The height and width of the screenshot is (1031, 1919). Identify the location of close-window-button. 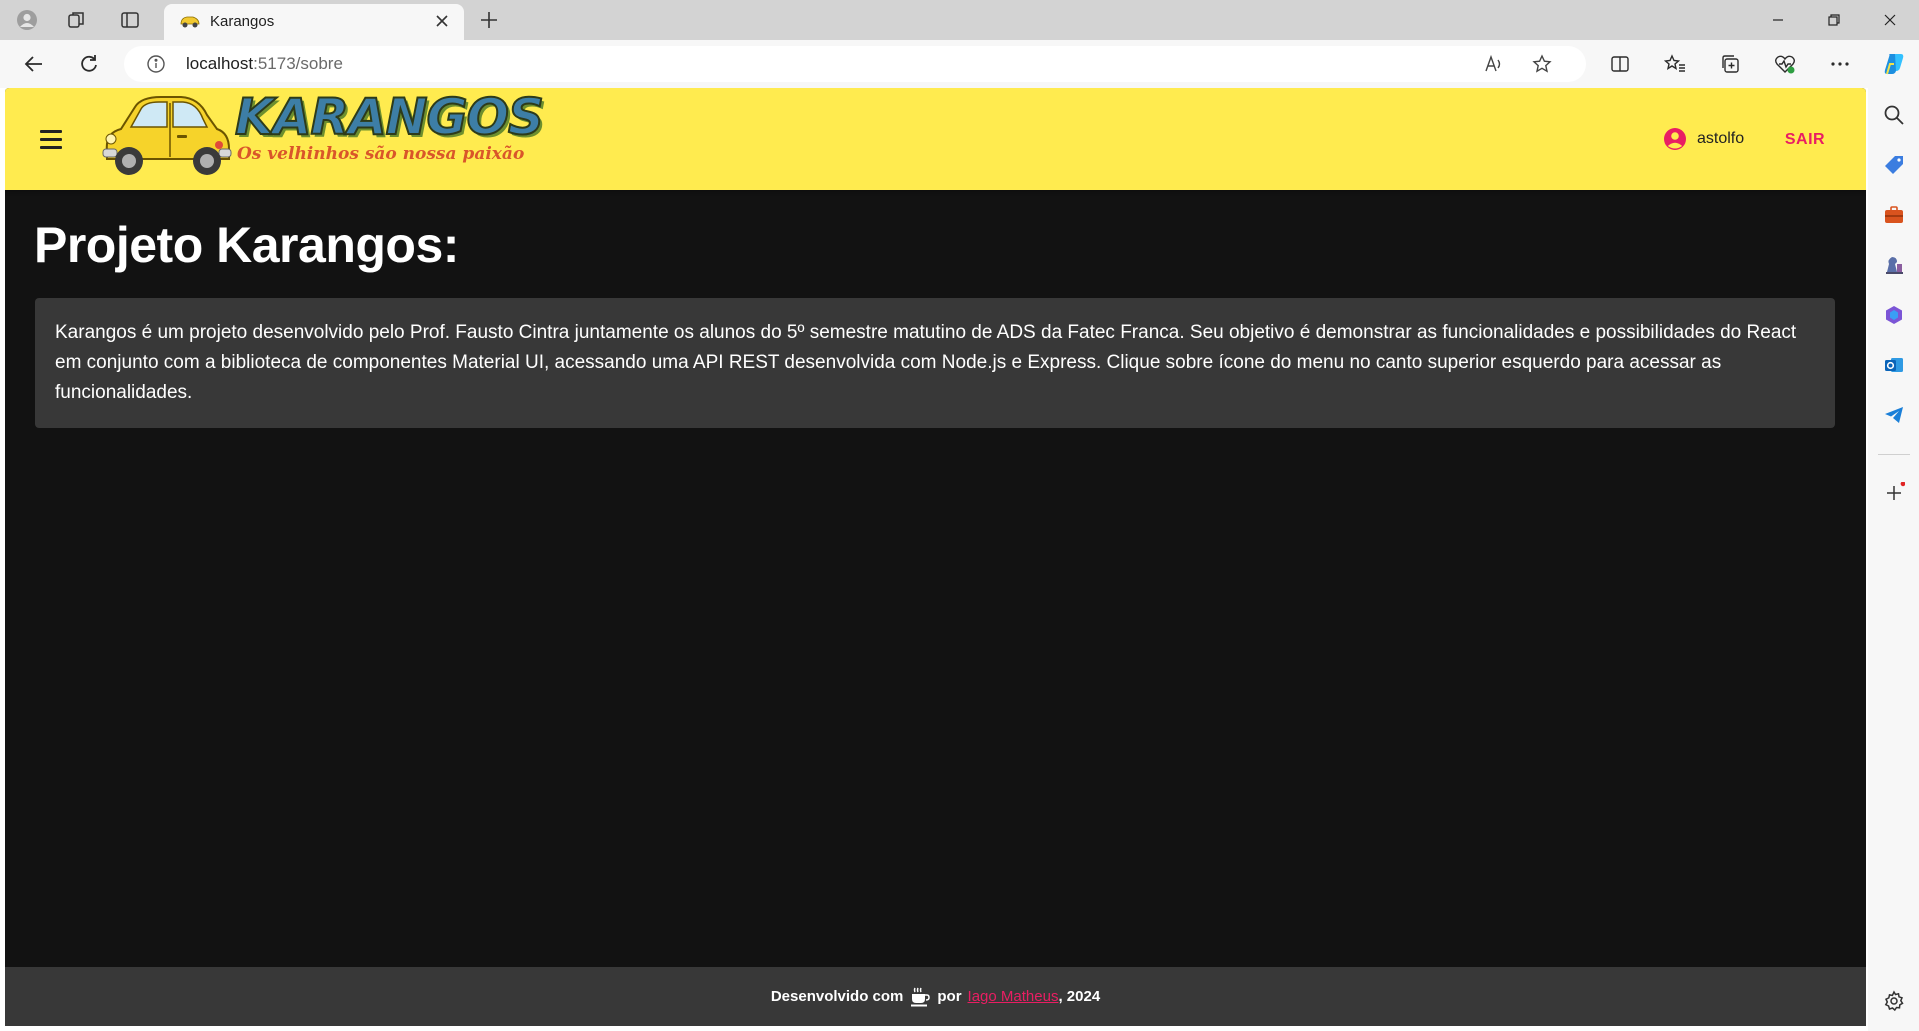
(1890, 20).